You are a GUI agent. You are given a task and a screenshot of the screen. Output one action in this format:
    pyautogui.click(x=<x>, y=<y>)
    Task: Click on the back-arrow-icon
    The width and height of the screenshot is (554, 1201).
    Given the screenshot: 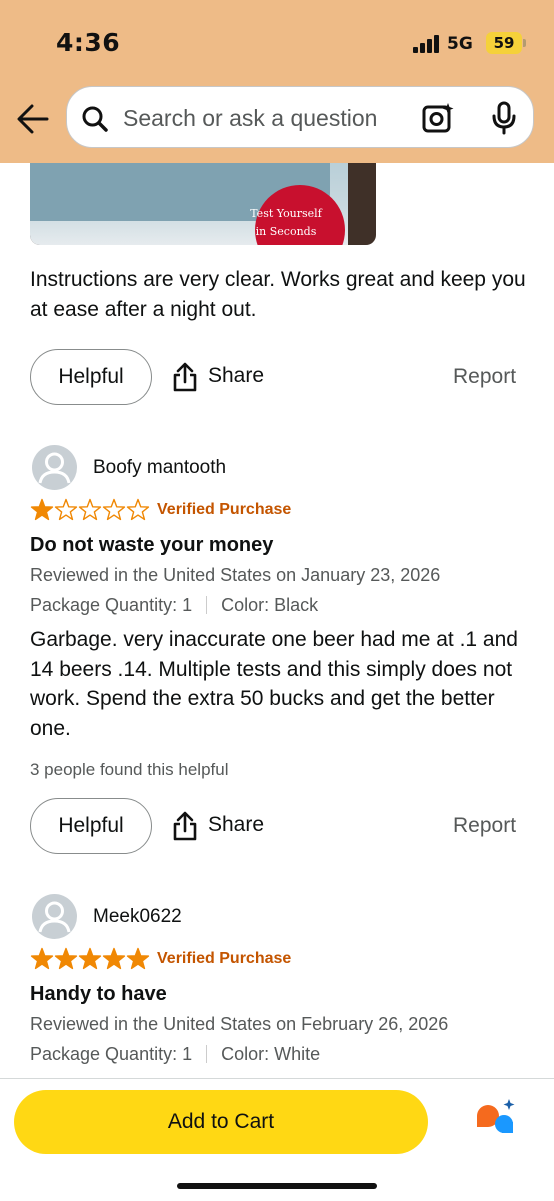 What is the action you would take?
    pyautogui.click(x=33, y=119)
    